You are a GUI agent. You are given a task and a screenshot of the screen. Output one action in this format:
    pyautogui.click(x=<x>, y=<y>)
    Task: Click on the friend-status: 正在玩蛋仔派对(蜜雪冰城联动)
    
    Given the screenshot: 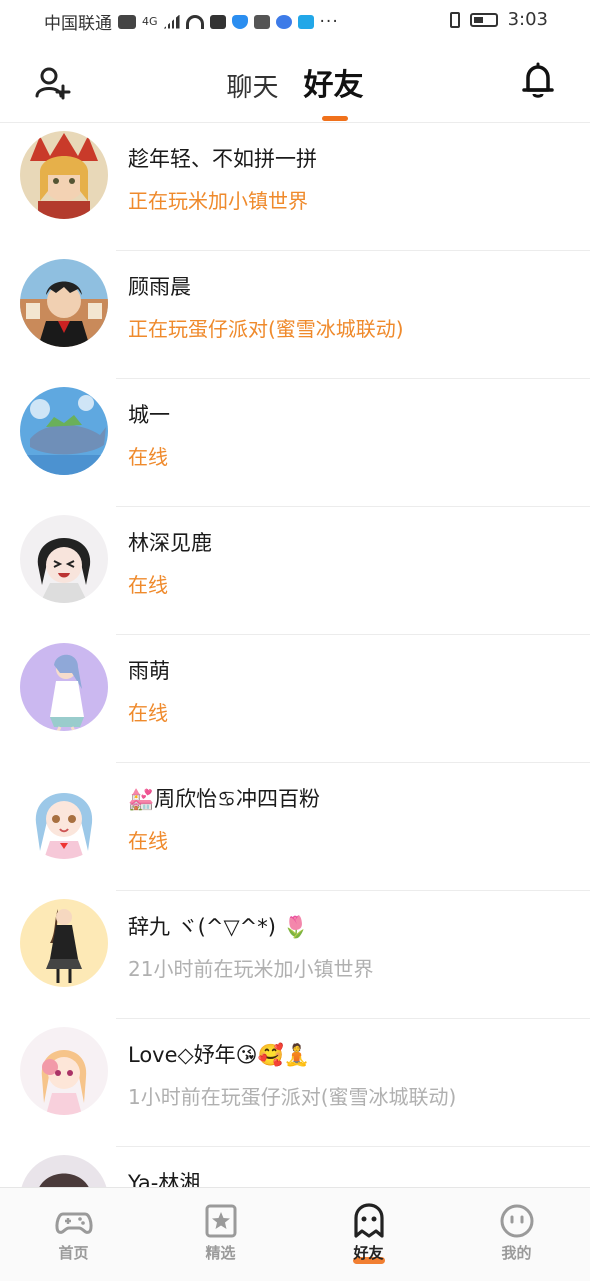 What is the action you would take?
    pyautogui.click(x=266, y=329)
    